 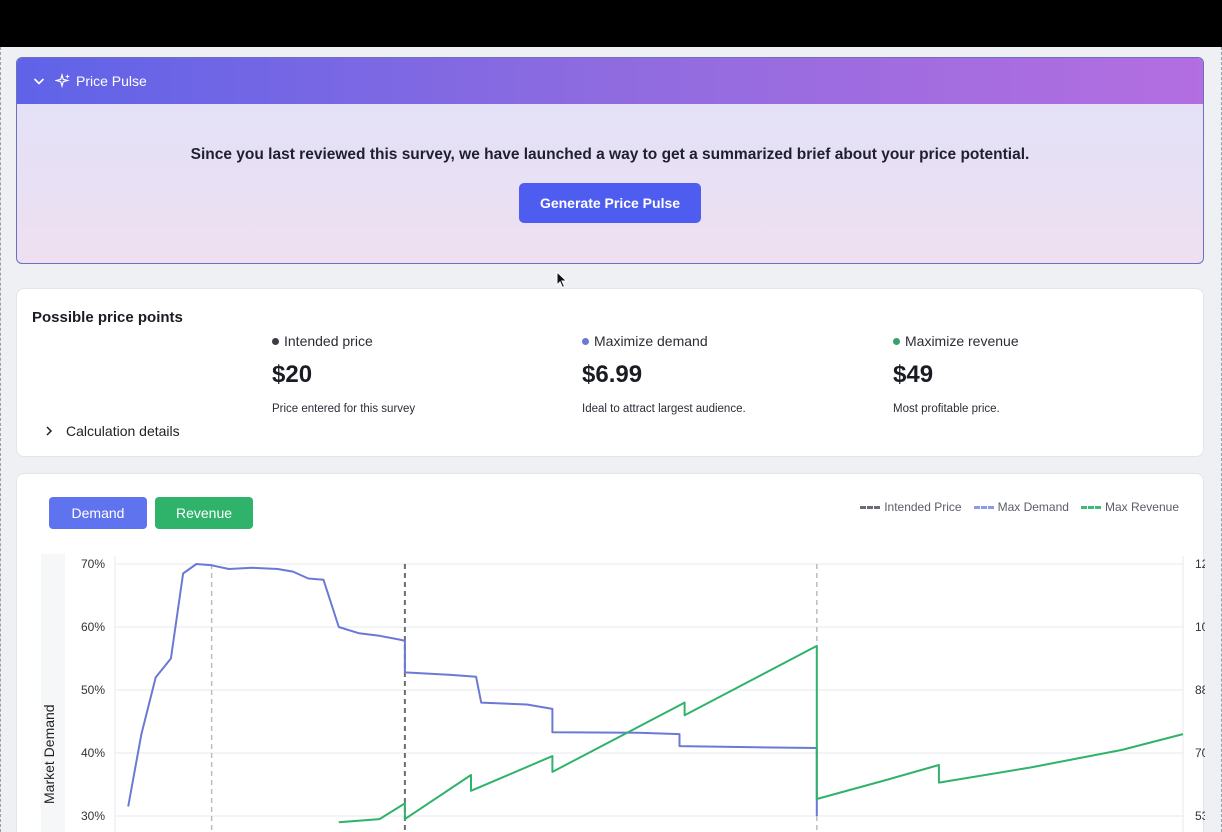 What do you see at coordinates (93, 564) in the screenshot?
I see `left-tick-label: 70%` at bounding box center [93, 564].